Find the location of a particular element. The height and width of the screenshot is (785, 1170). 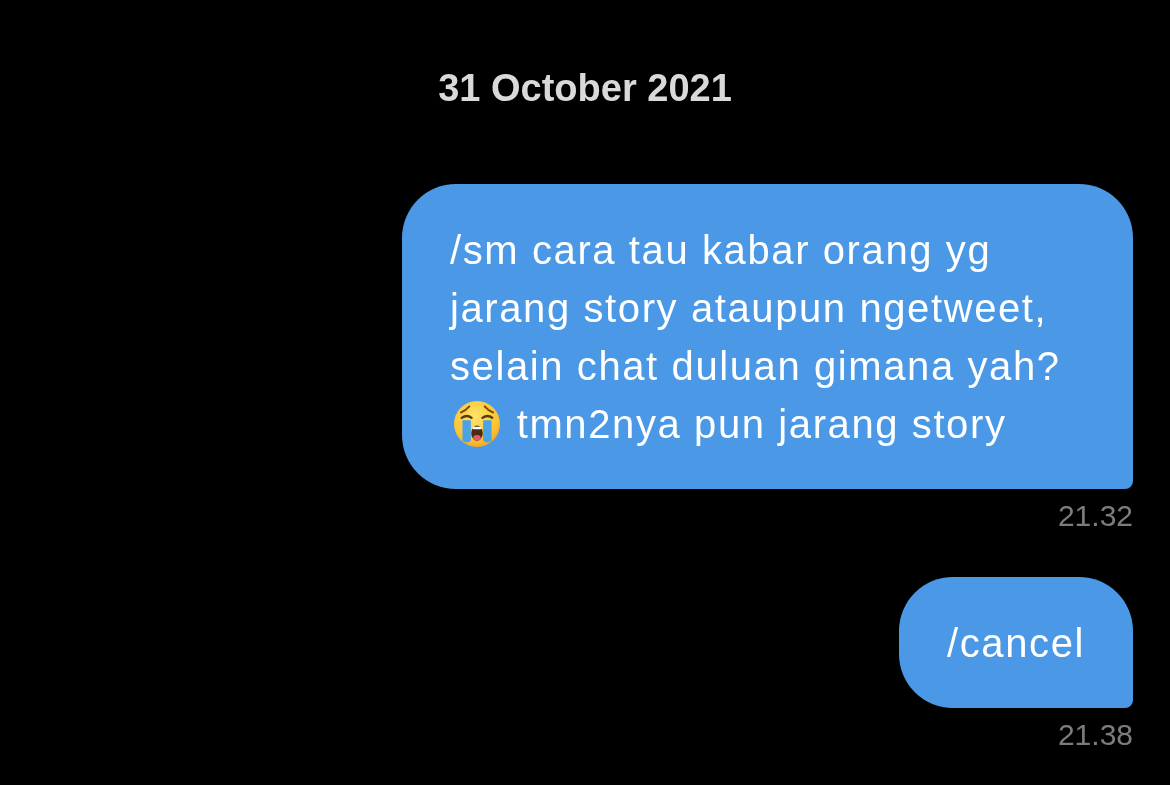

message-text: tmn2nya pun jarang story is located at coordinates (761, 424).